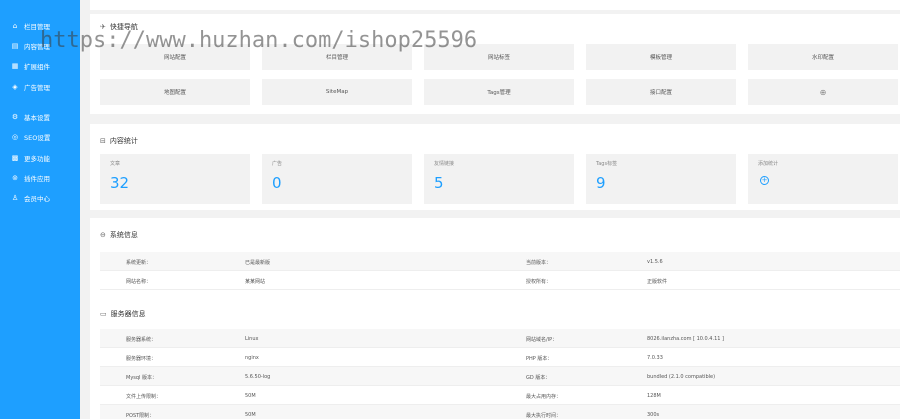 This screenshot has width=900, height=419. What do you see at coordinates (40, 46) in the screenshot?
I see `sidebar-item-content: ▤ 内容管理` at bounding box center [40, 46].